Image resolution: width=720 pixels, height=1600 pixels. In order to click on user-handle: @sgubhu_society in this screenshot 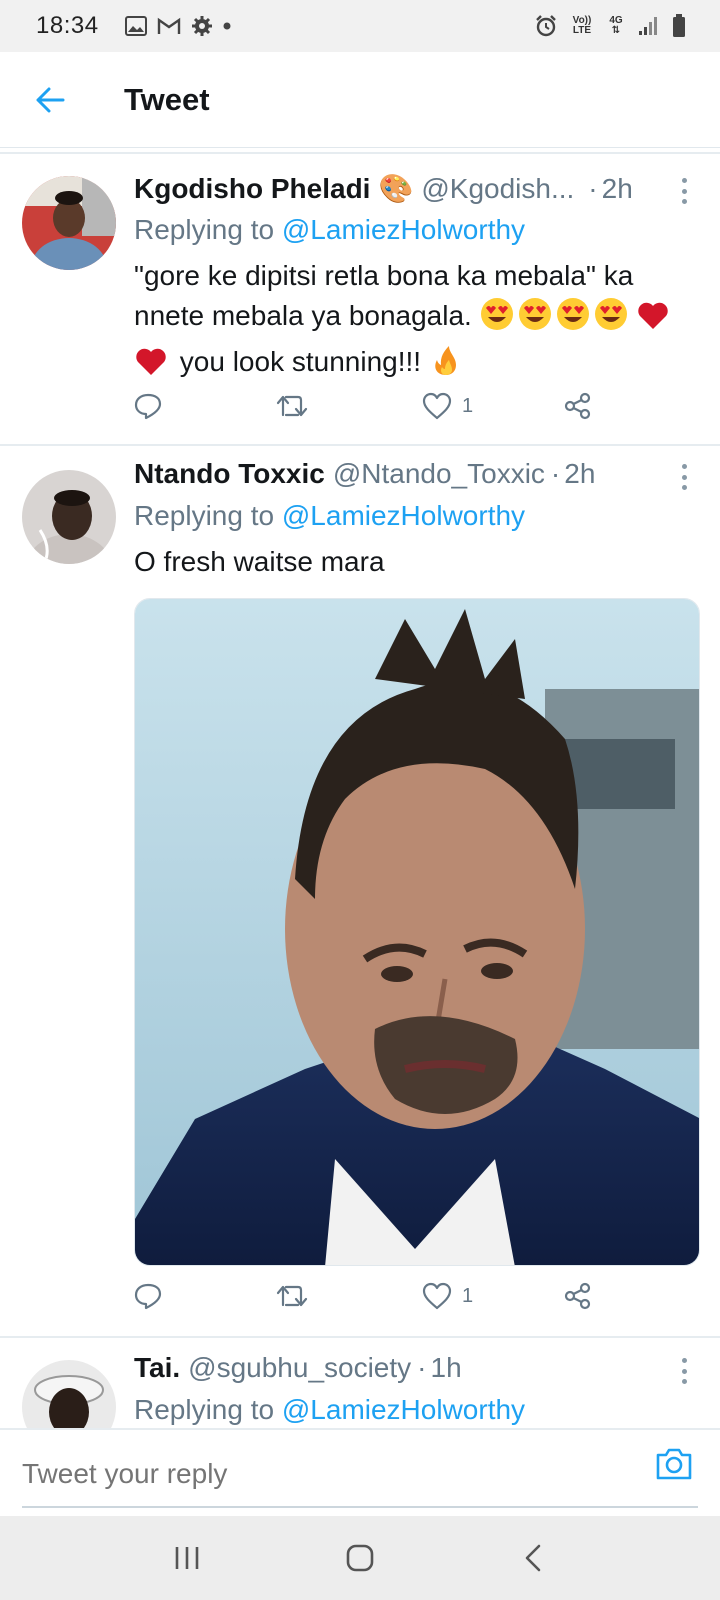, I will do `click(299, 1368)`.